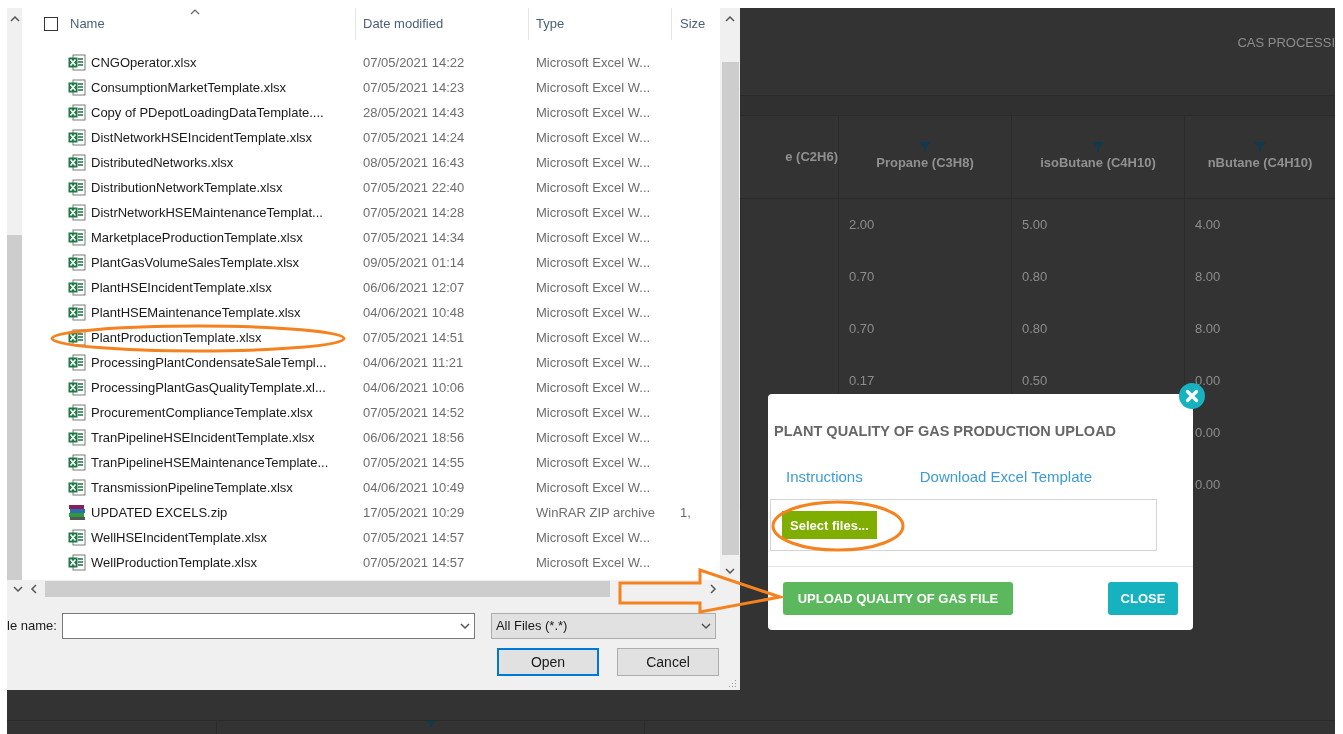  Describe the element at coordinates (685, 512) in the screenshot. I see `file-size: 1,` at that location.